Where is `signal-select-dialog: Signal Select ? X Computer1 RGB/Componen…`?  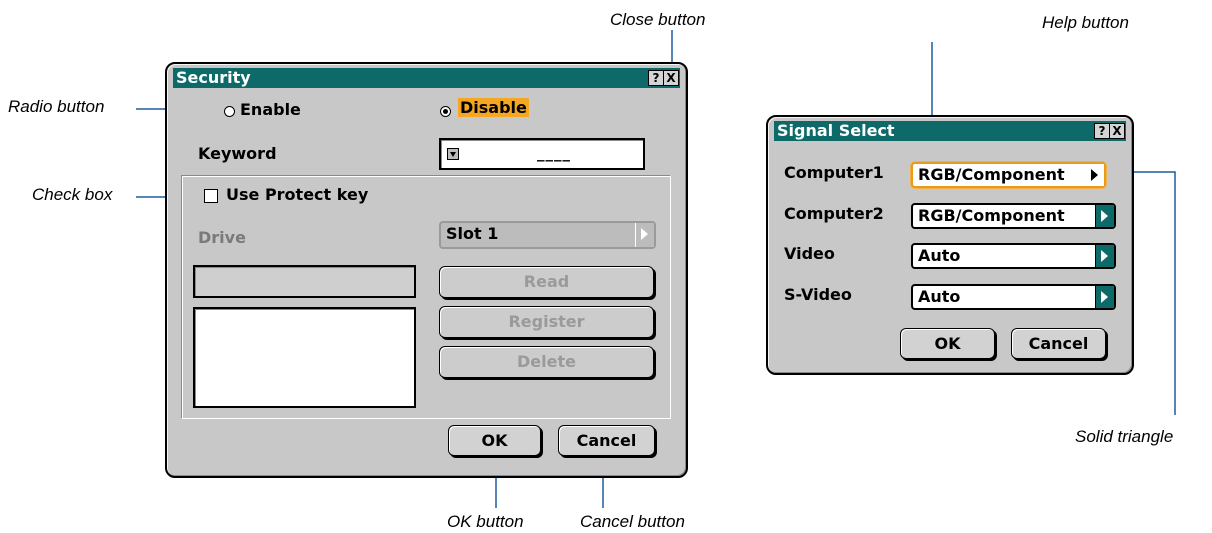 signal-select-dialog: Signal Select ? X Computer1 RGB/Componen… is located at coordinates (950, 245).